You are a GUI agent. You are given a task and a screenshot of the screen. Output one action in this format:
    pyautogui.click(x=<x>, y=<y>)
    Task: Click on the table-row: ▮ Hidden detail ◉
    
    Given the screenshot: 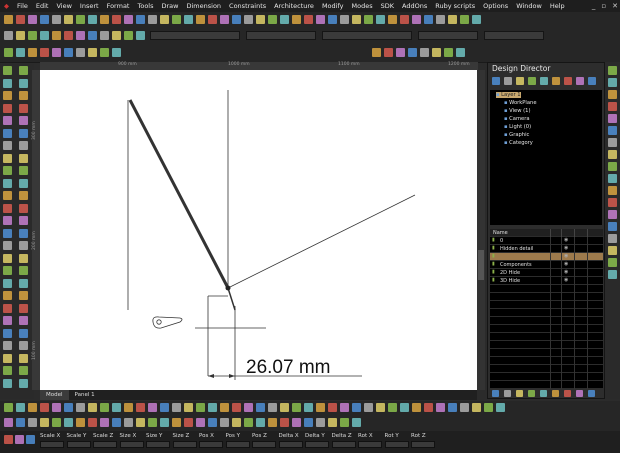 What is the action you would take?
    pyautogui.click(x=546, y=249)
    